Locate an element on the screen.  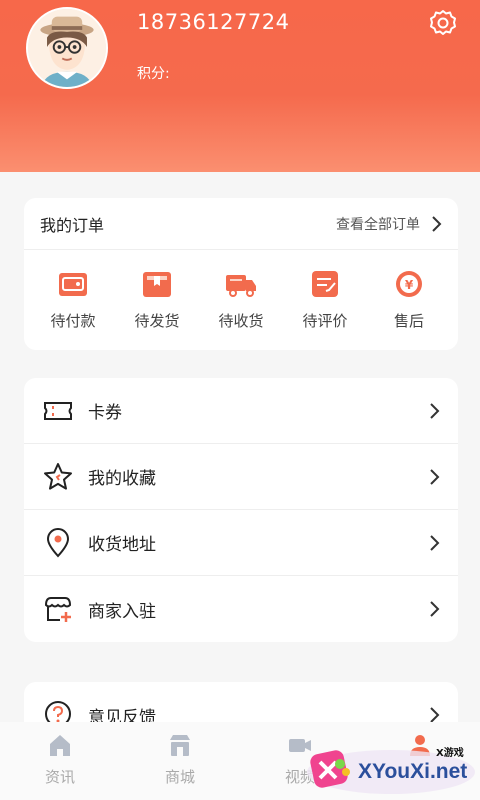
menu-item-coupons: 卡券 is located at coordinates (241, 411).